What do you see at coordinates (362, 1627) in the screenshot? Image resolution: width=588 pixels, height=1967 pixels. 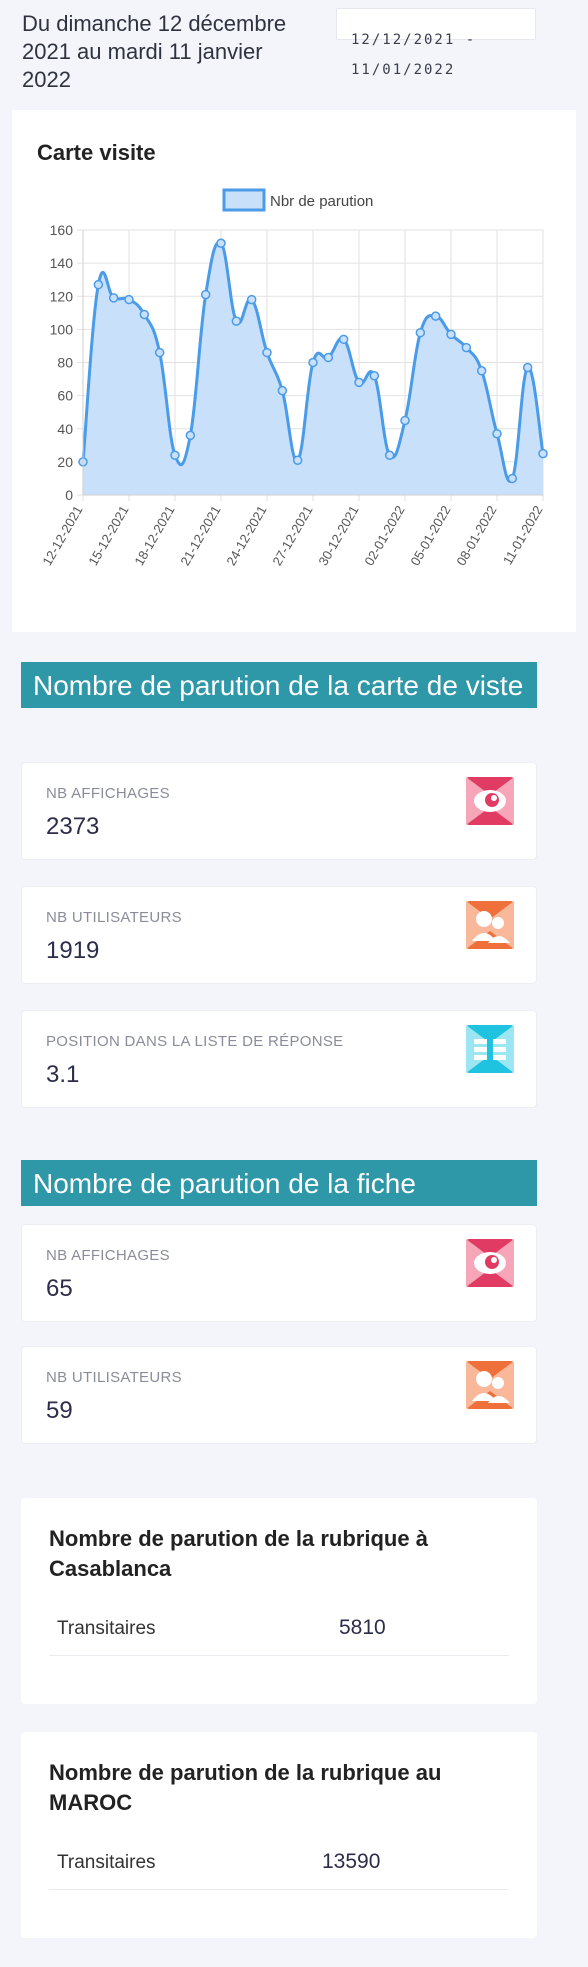 I see `rubrique-row-count: 5810` at bounding box center [362, 1627].